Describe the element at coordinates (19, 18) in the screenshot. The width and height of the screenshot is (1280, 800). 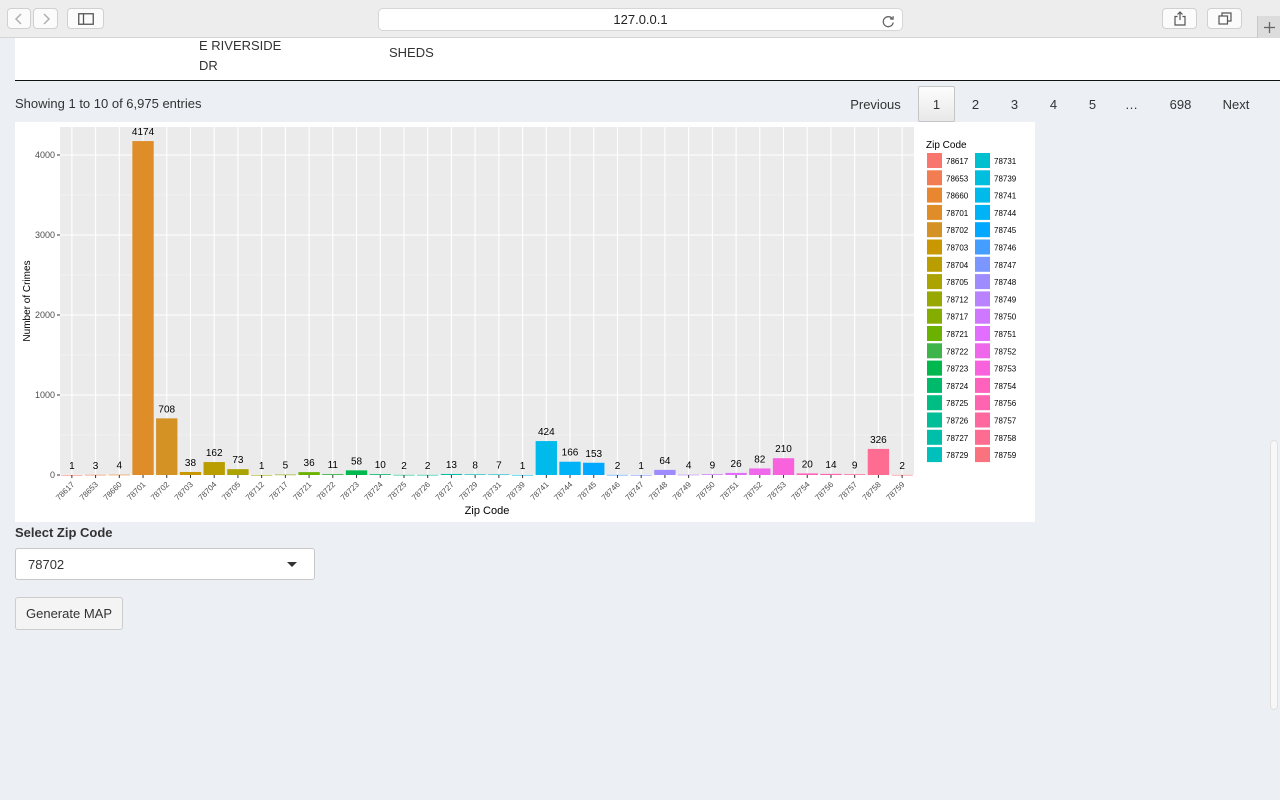
I see `back-button` at that location.